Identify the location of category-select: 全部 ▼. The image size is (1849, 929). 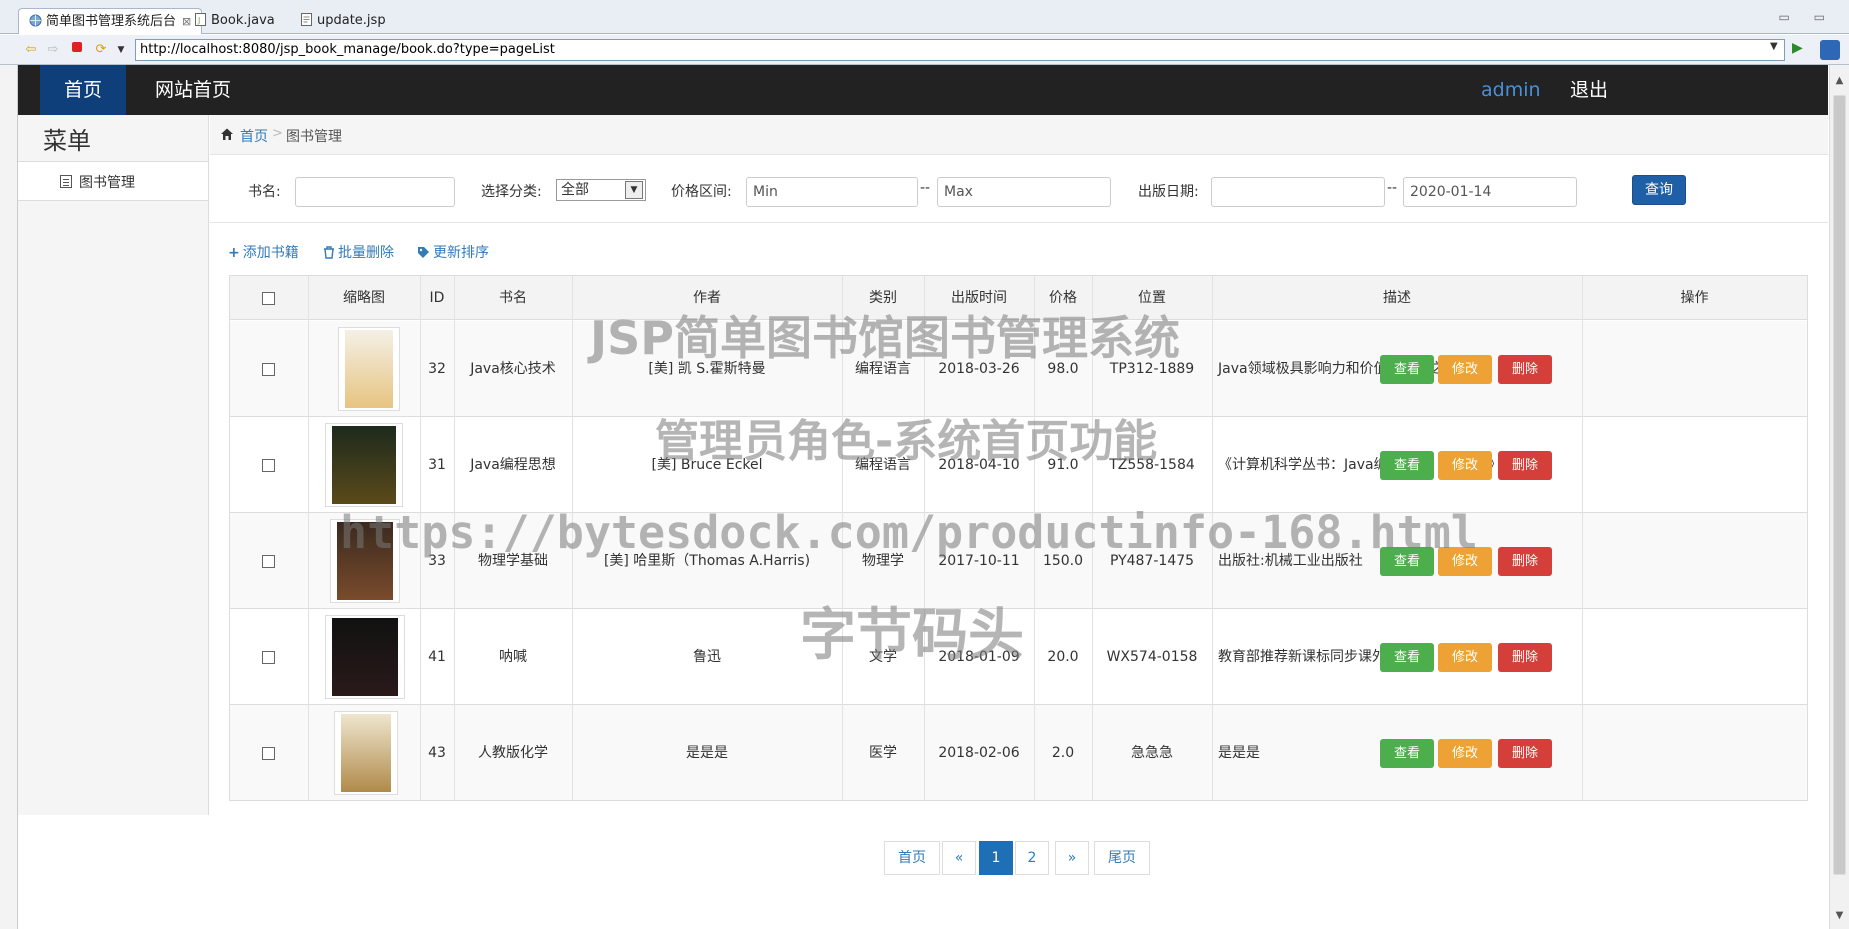
(601, 190).